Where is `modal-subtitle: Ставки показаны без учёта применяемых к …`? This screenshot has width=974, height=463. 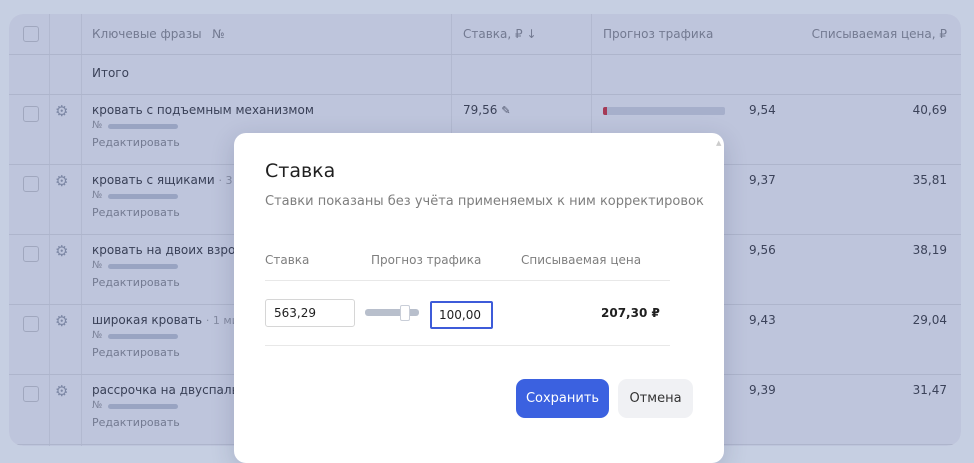 modal-subtitle: Ставки показаны без учёта применяемых к … is located at coordinates (484, 201).